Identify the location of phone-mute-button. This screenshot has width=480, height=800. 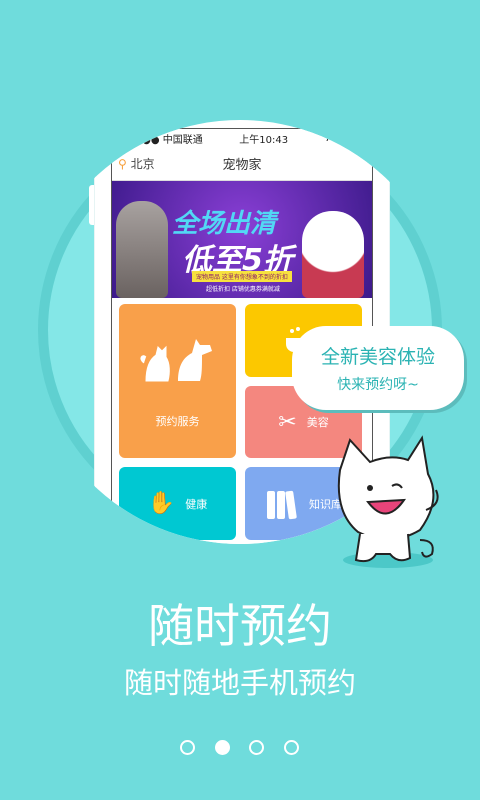
(92, 152).